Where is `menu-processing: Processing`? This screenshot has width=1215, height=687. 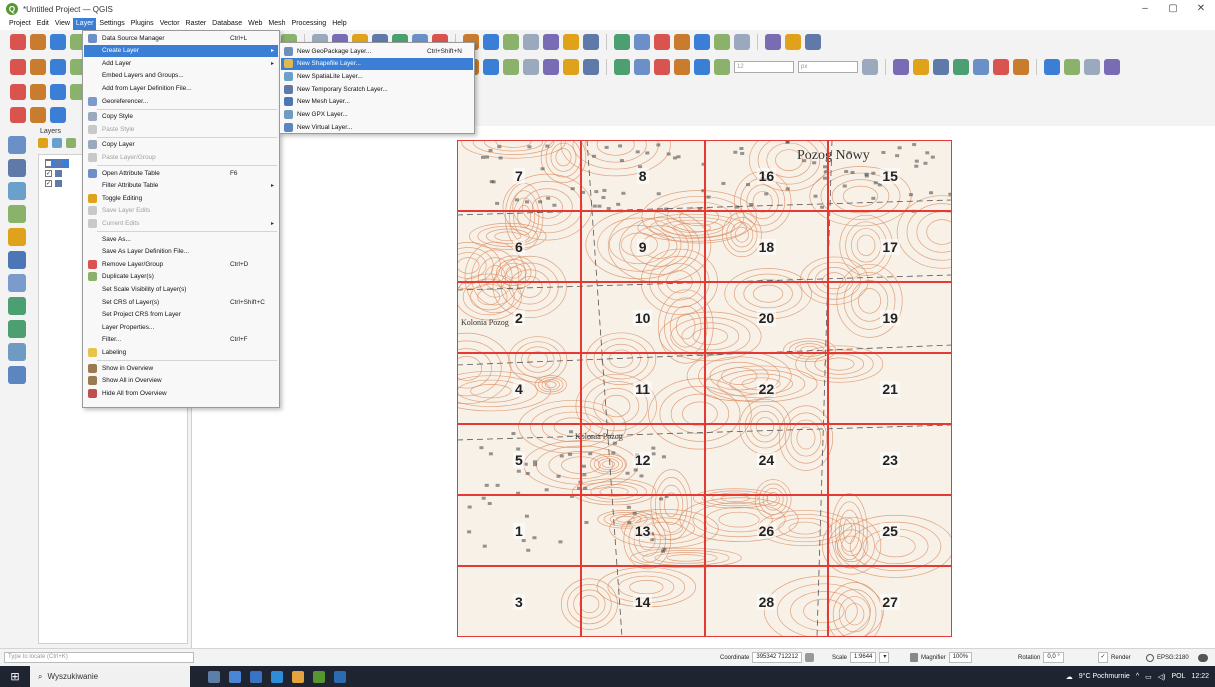
menu-processing: Processing is located at coordinates (309, 24).